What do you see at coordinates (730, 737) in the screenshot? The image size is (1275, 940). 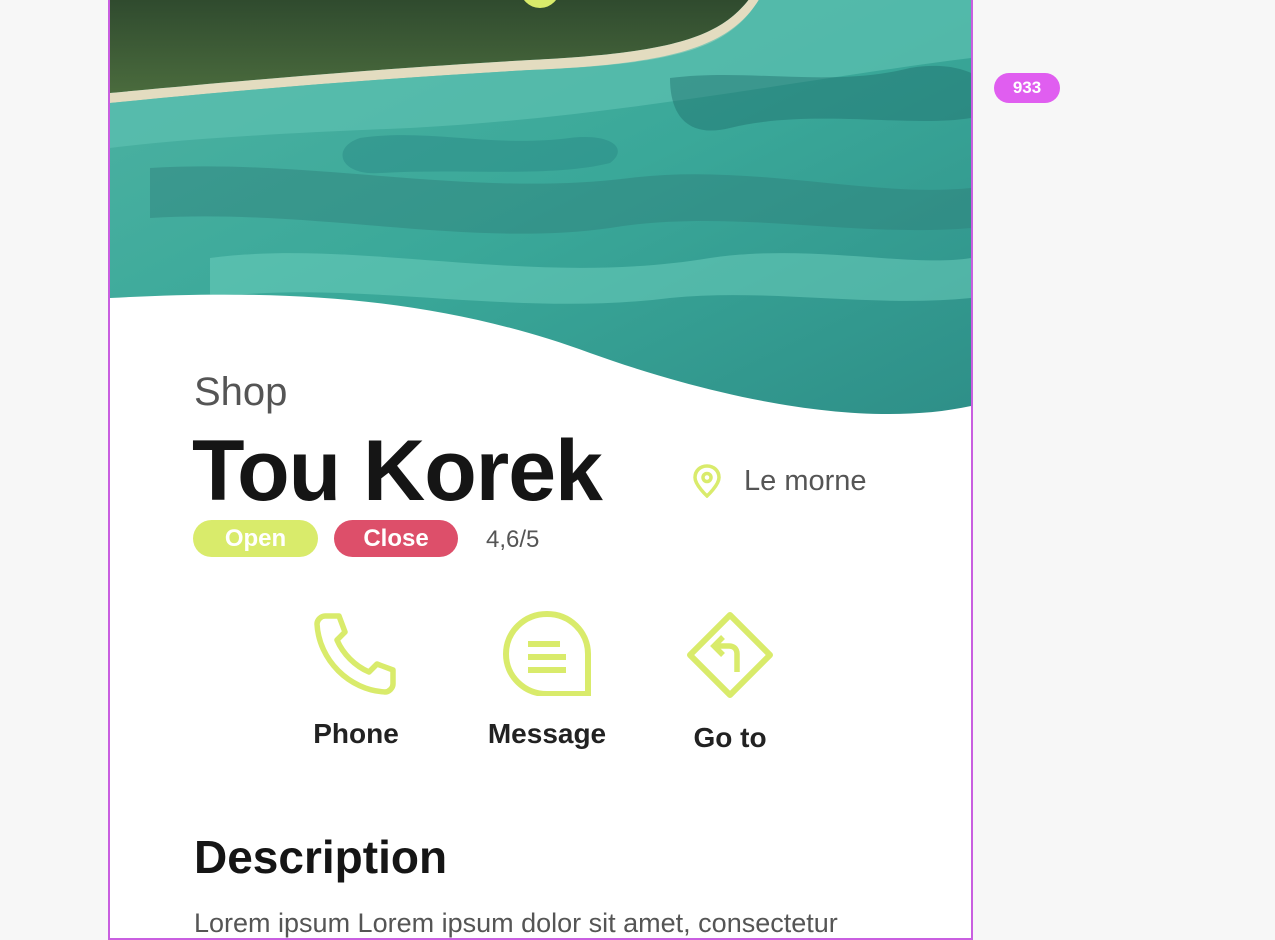 I see `goto-label: Go to` at bounding box center [730, 737].